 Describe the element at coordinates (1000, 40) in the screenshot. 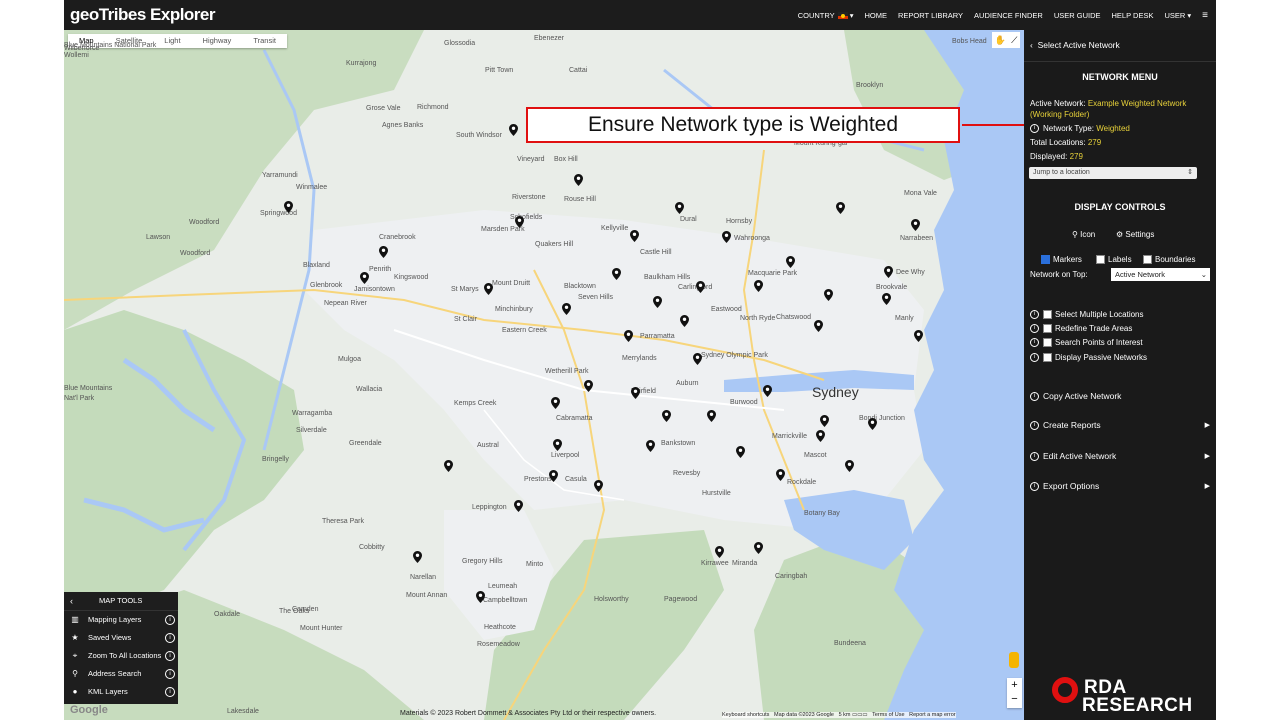

I see `pan-hand-icon: ✋` at that location.